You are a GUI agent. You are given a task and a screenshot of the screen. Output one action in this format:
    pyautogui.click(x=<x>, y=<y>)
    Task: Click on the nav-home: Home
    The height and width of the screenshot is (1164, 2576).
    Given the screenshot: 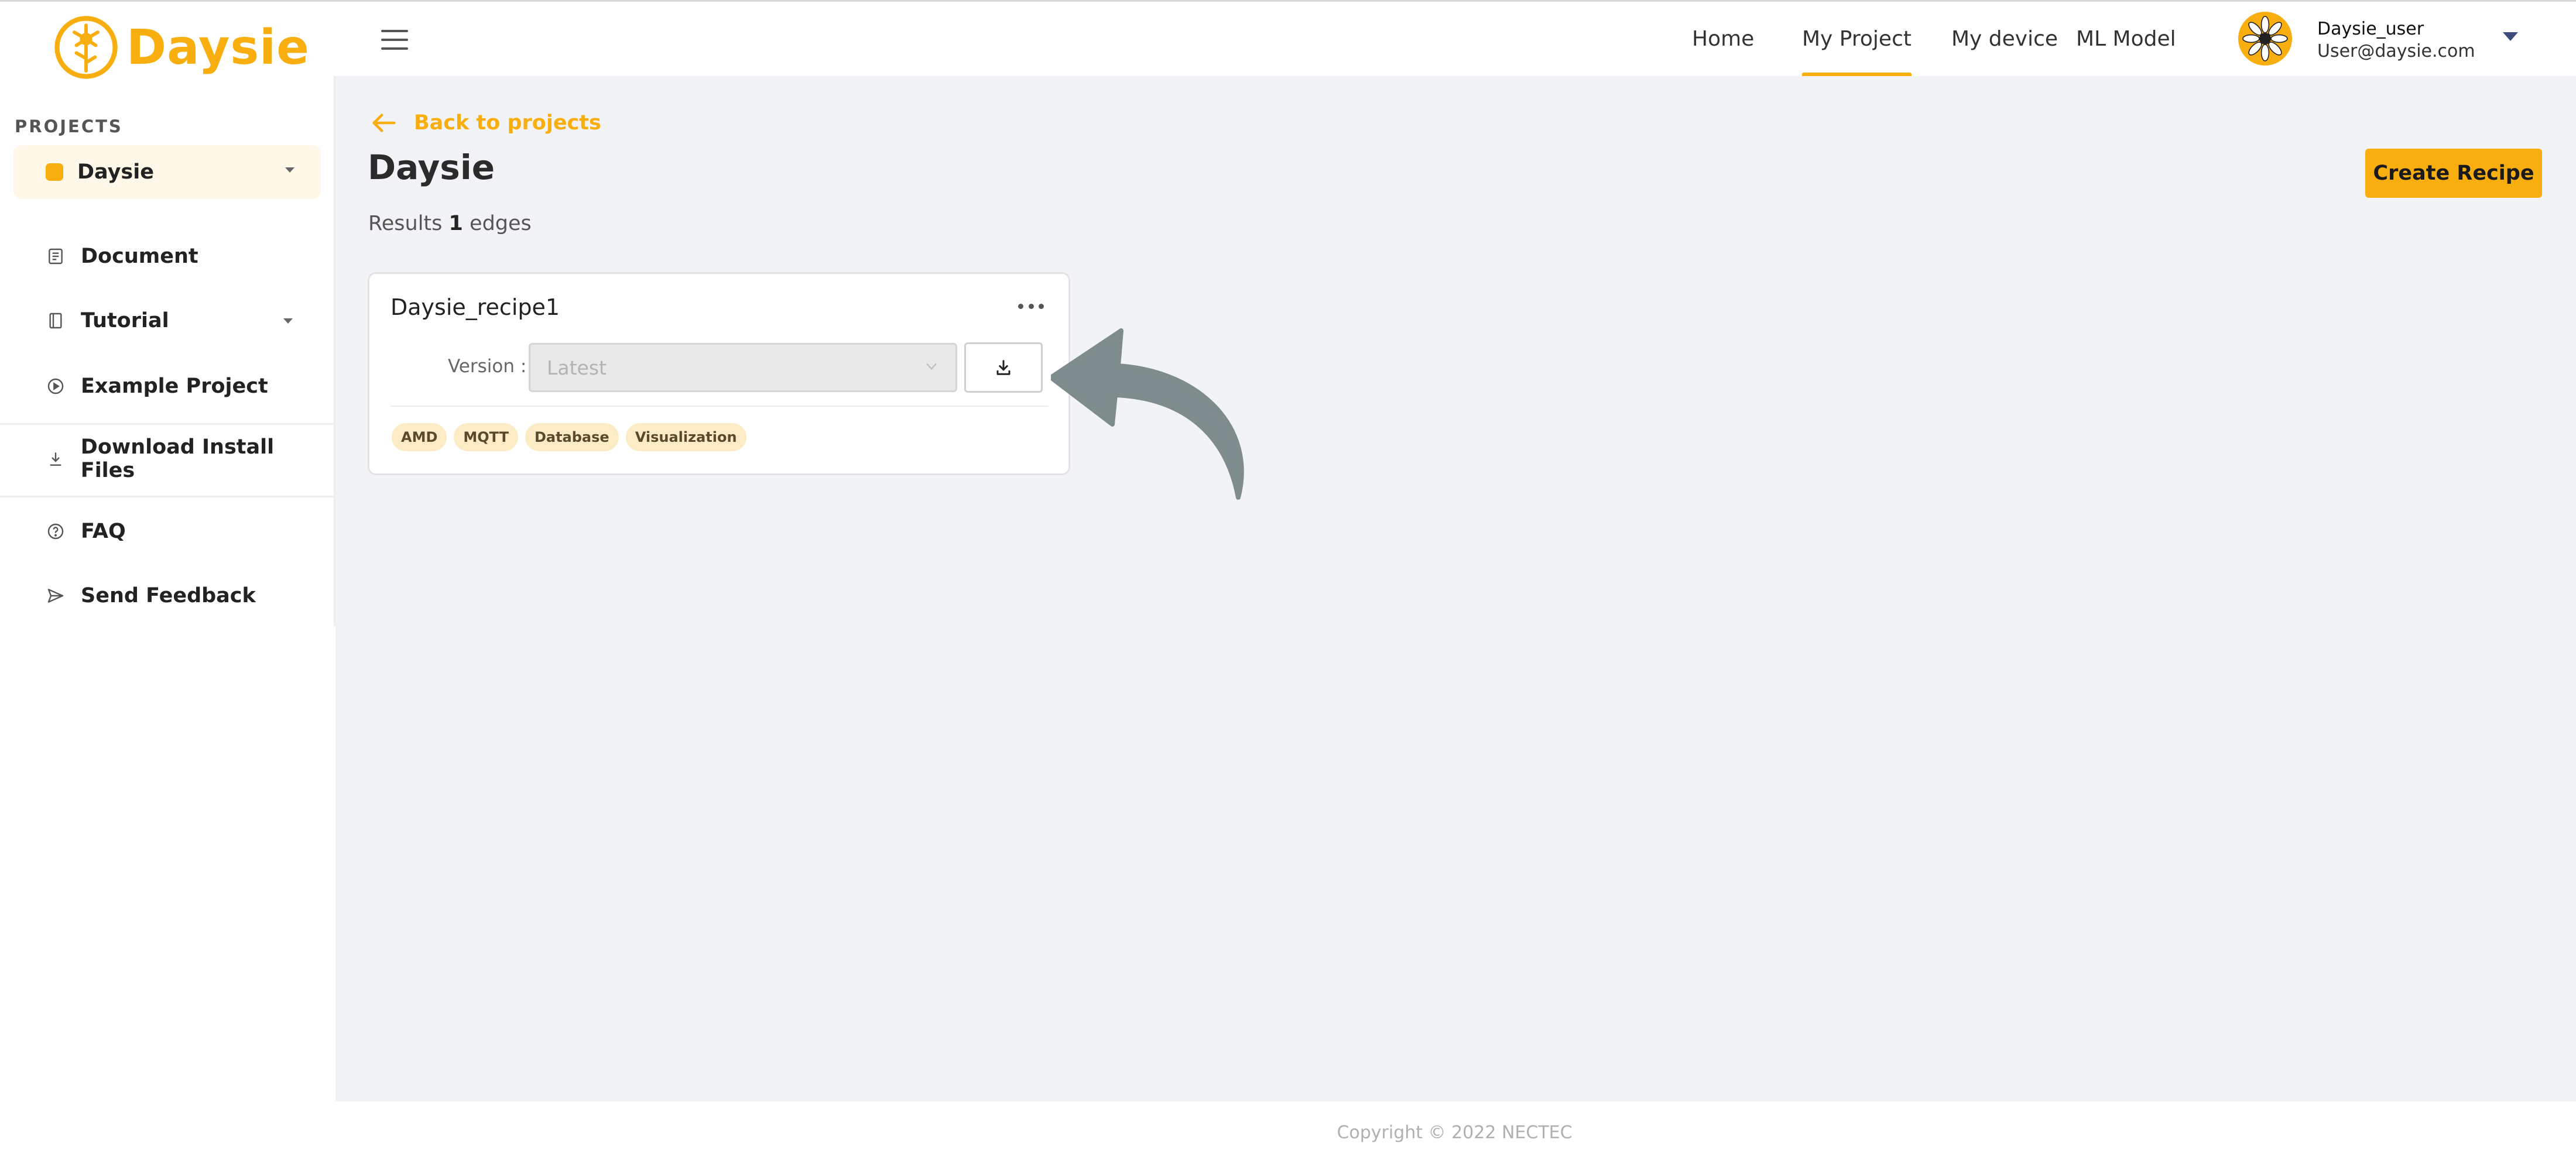 What is the action you would take?
    pyautogui.click(x=1723, y=39)
    